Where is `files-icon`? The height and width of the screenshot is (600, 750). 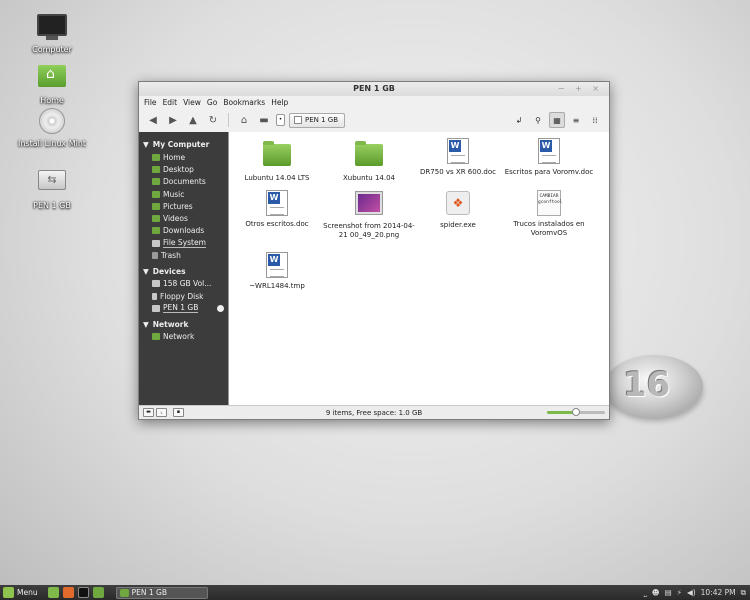 files-icon is located at coordinates (98, 592).